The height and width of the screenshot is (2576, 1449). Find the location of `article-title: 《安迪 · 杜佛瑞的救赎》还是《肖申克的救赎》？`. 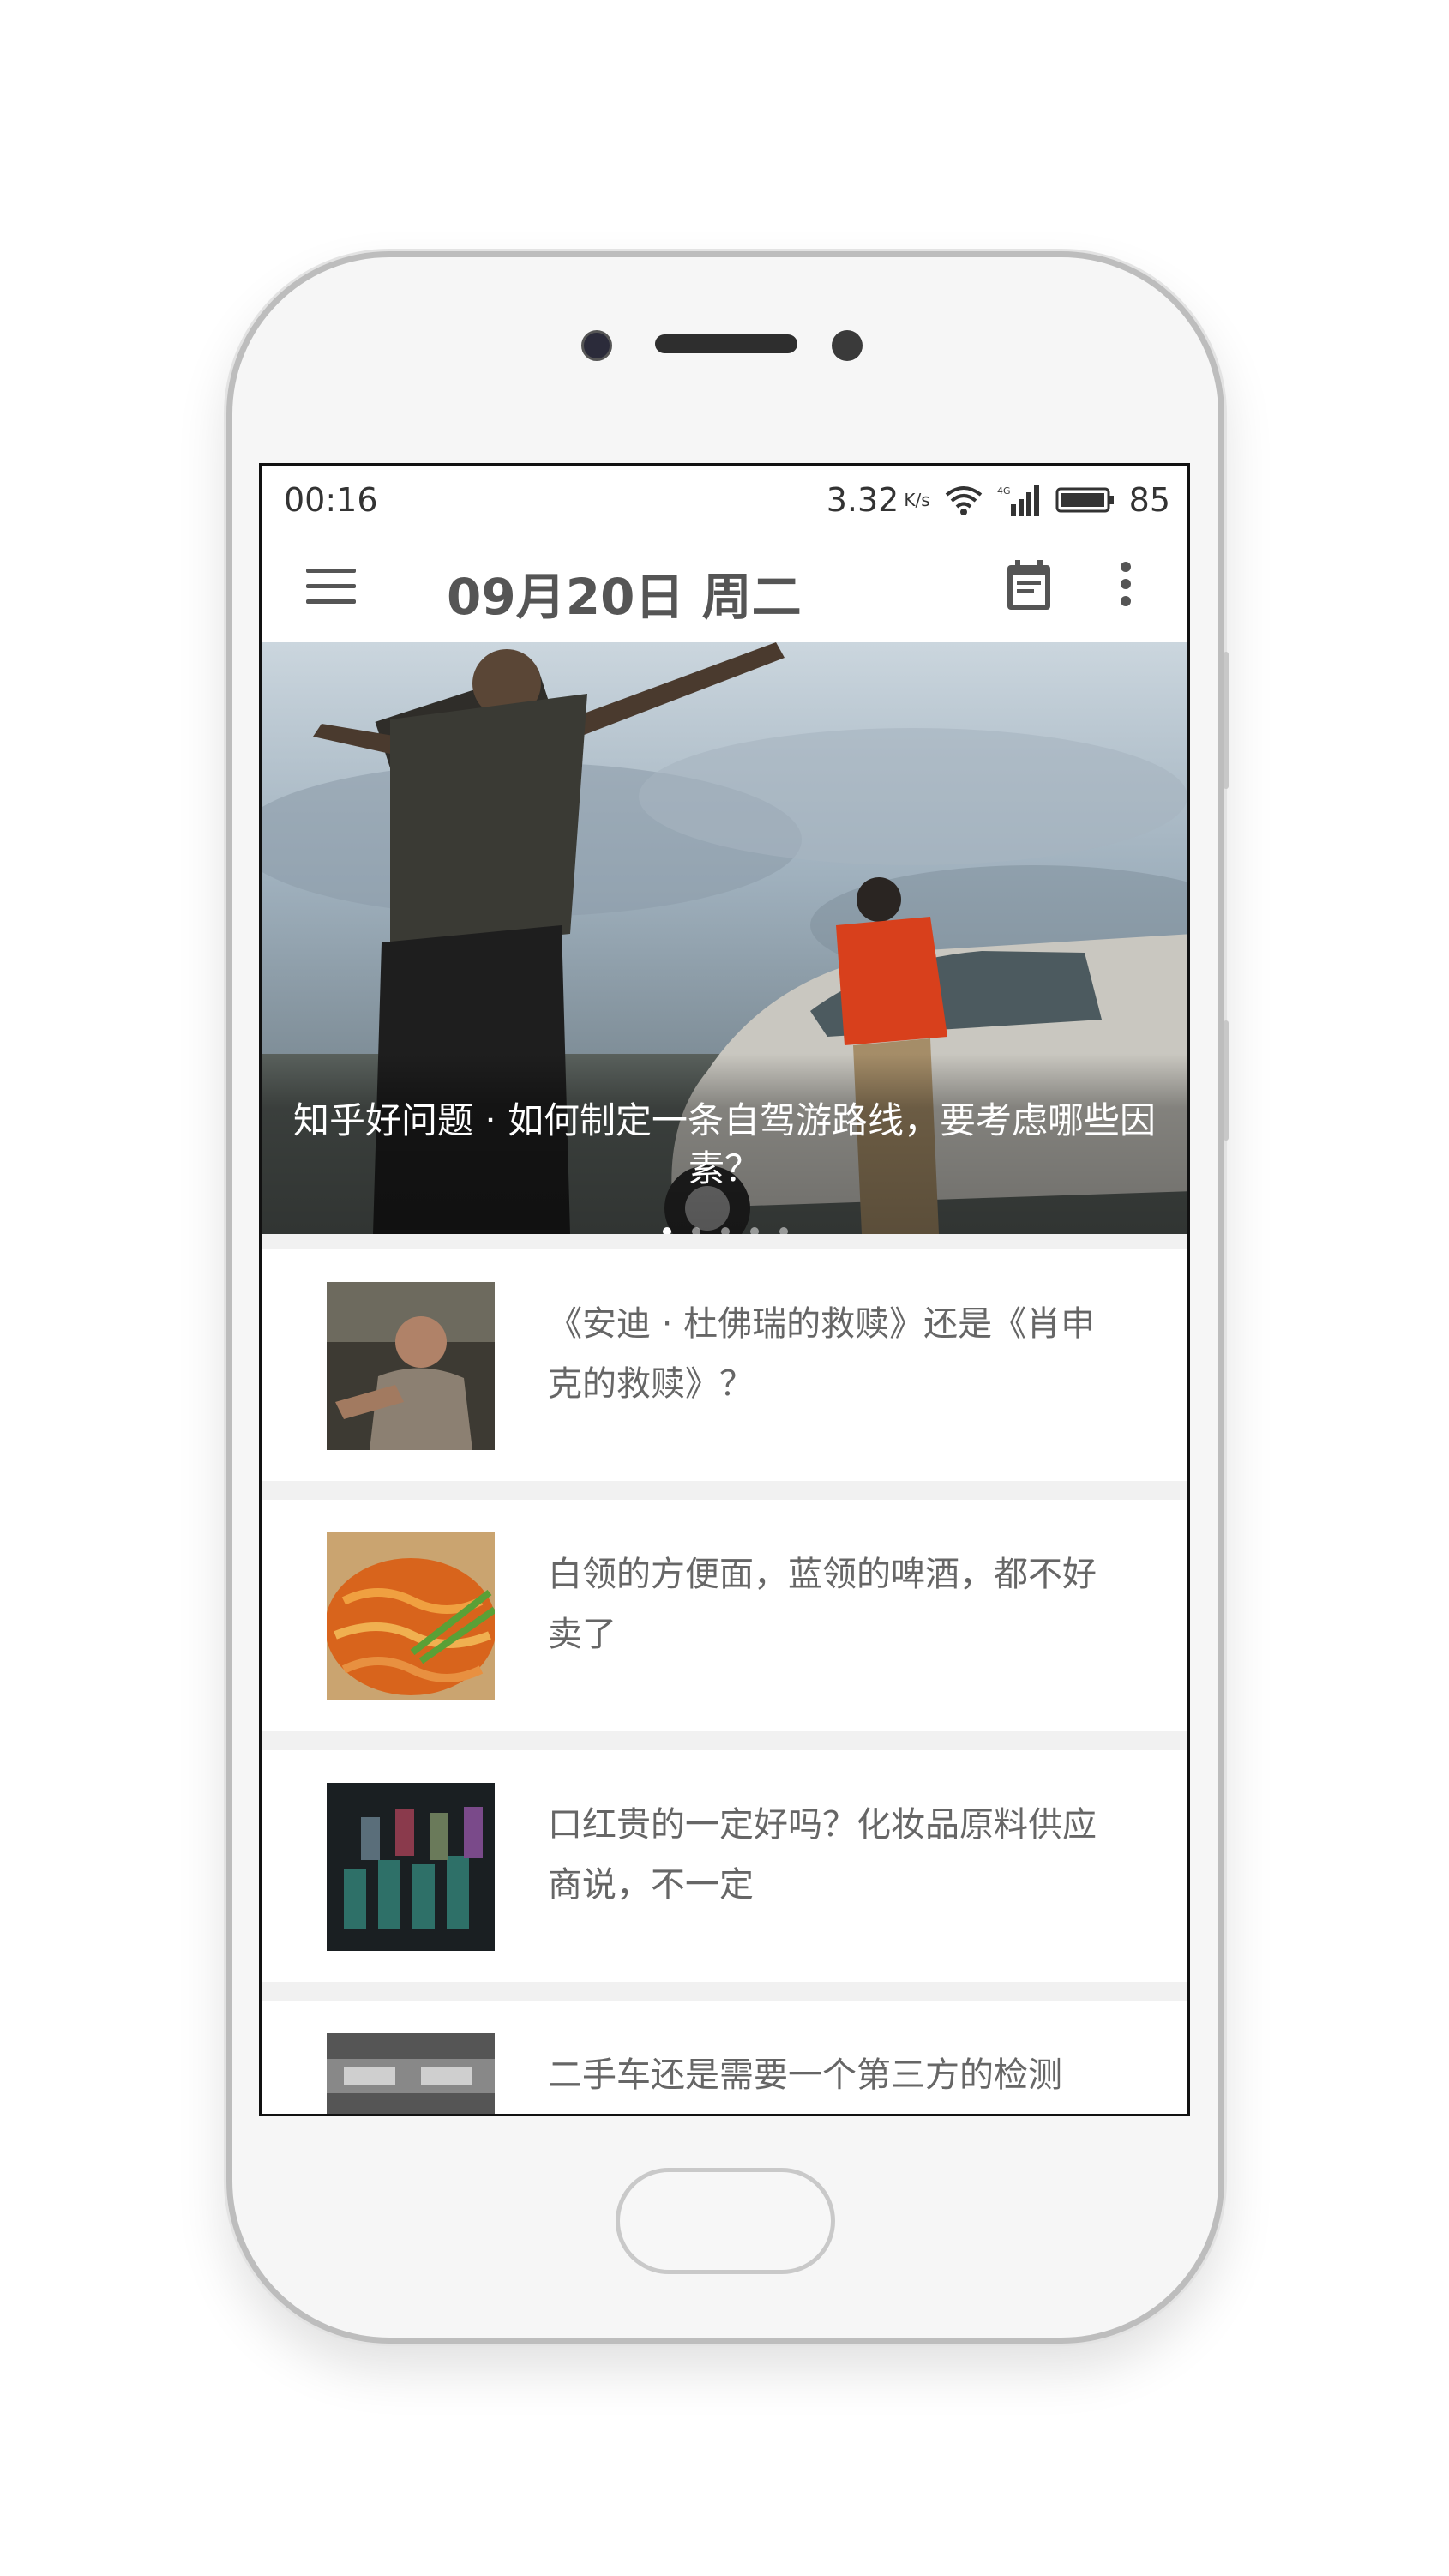

article-title: 《安迪 · 杜佛瑞的救赎》还是《肖申克的救赎》？ is located at coordinates (822, 1354).